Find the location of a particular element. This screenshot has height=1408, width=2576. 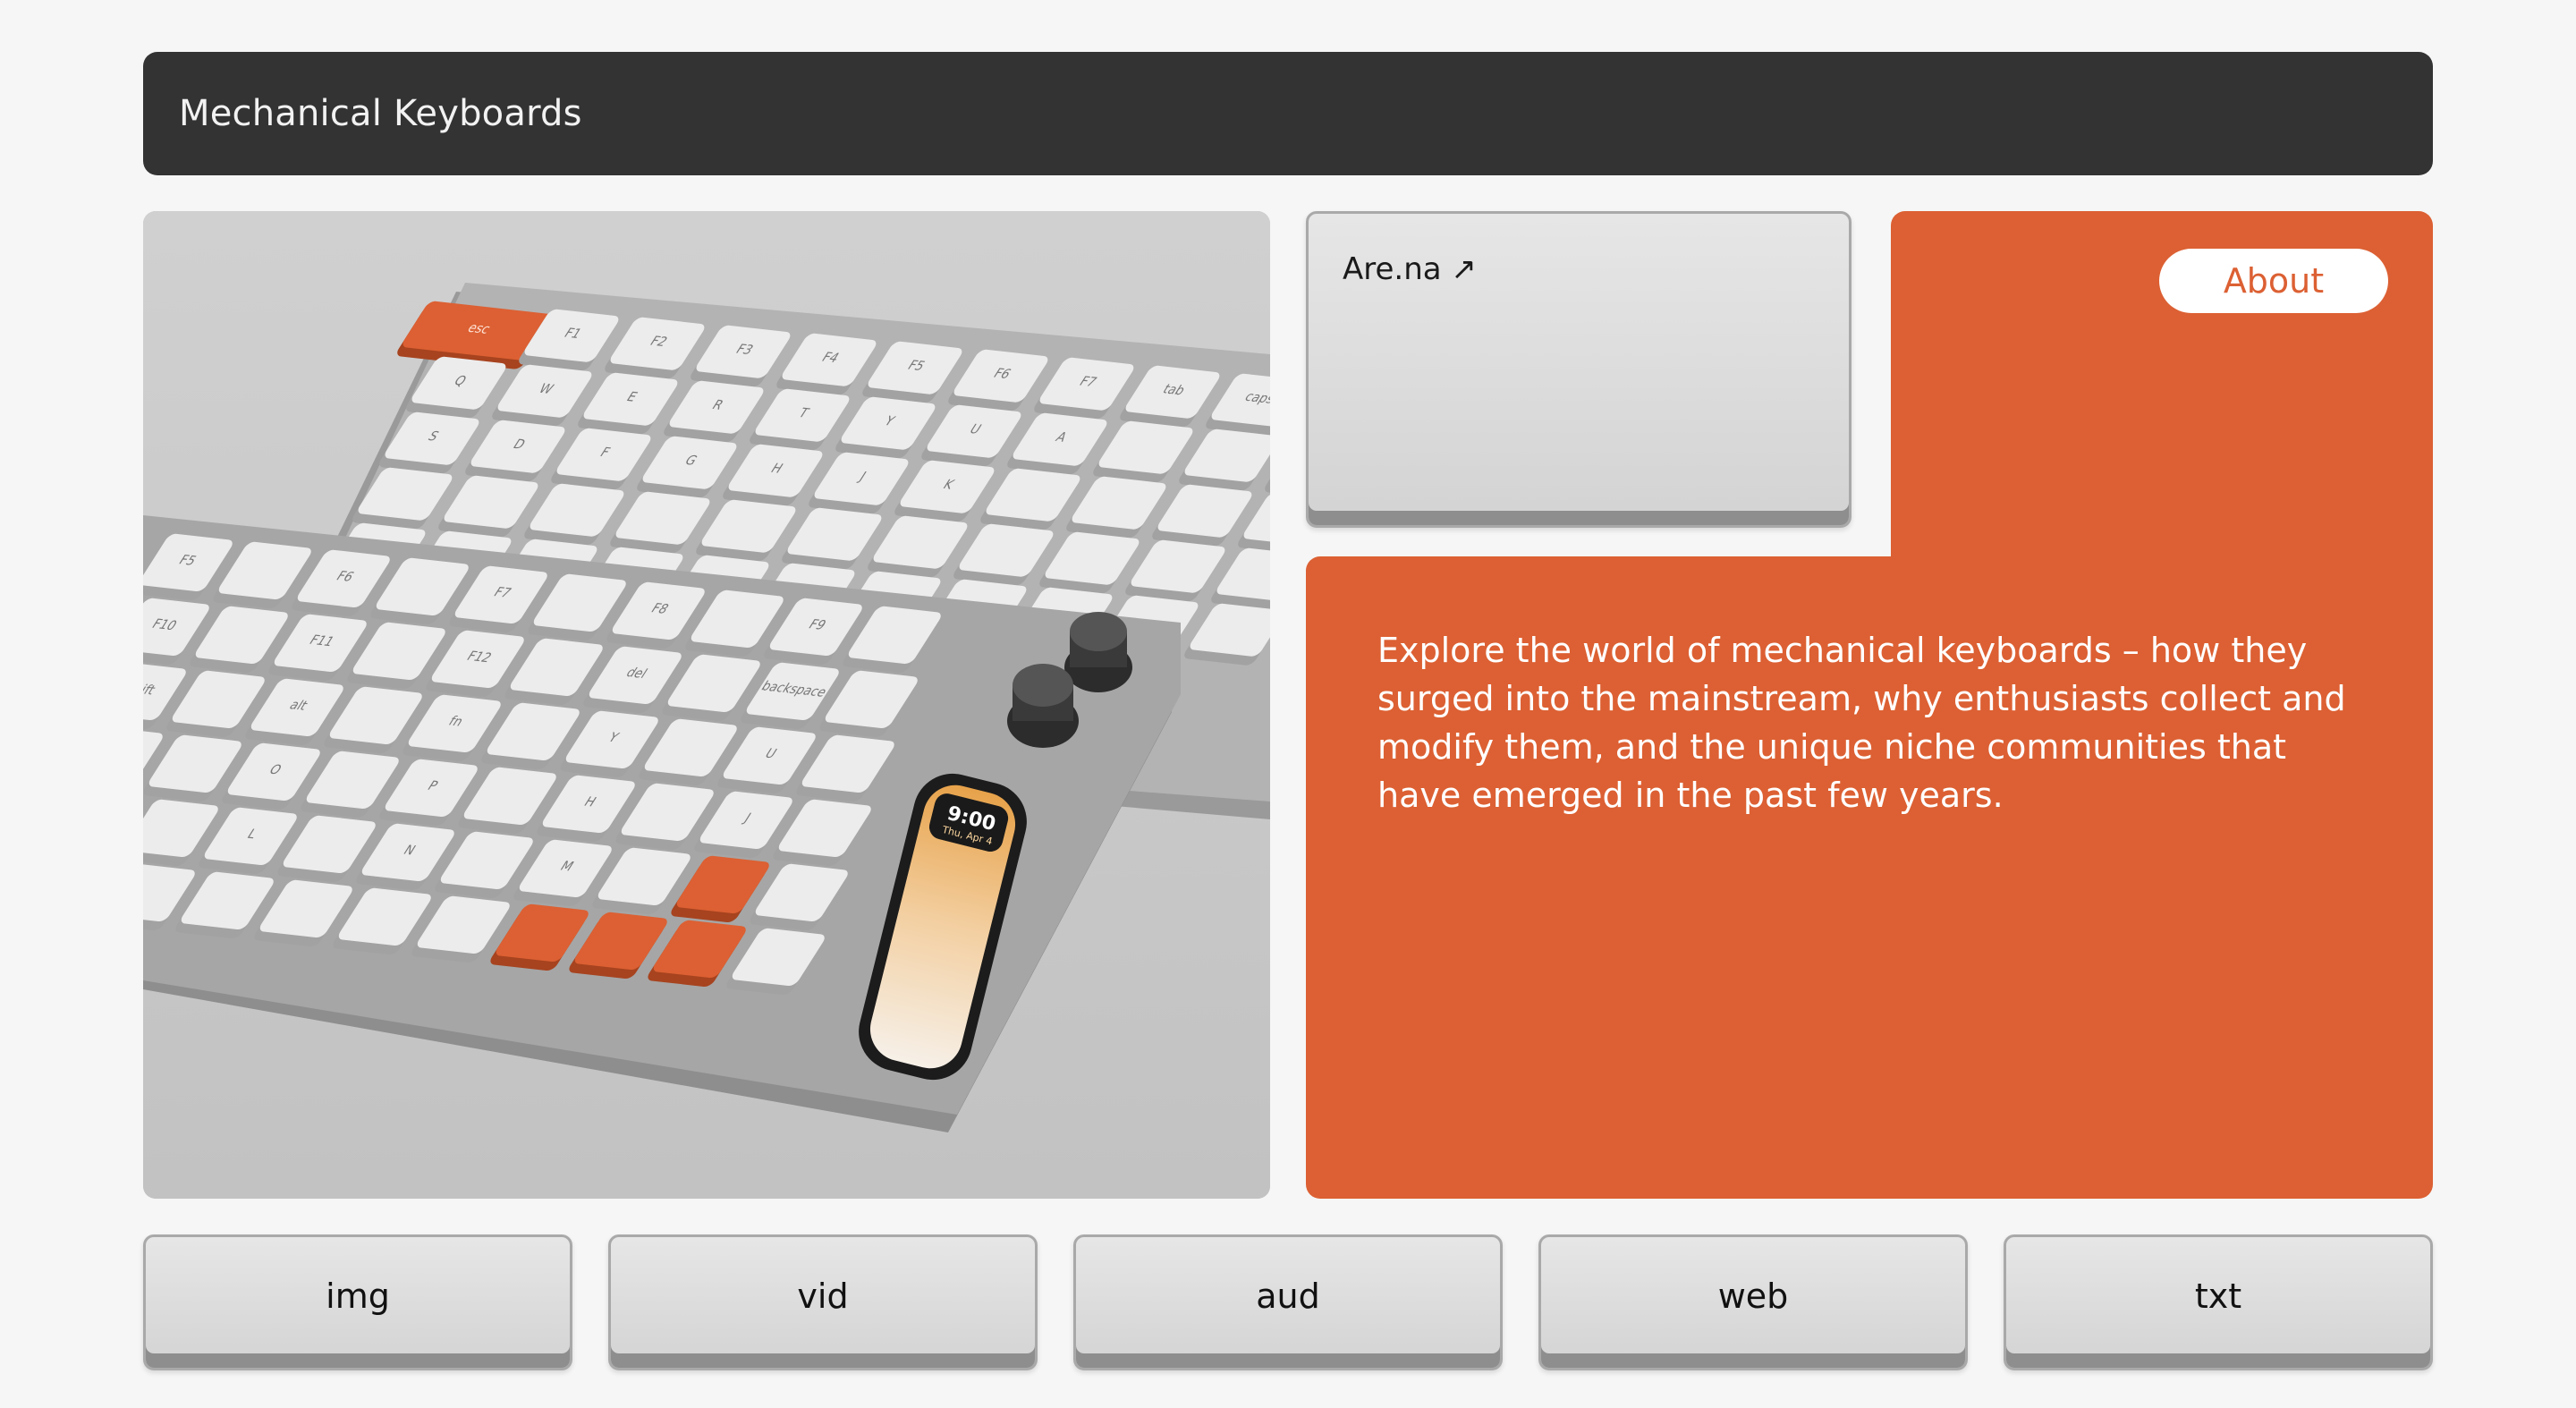

media-button-img: img is located at coordinates (357, 1302).